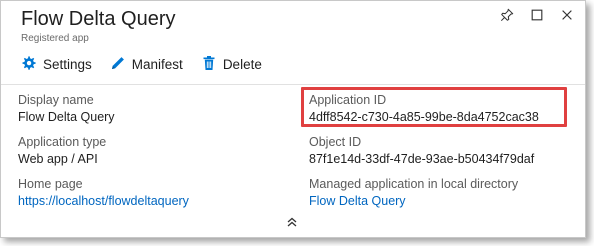 The width and height of the screenshot is (594, 246). What do you see at coordinates (118, 64) in the screenshot?
I see `pencil-icon` at bounding box center [118, 64].